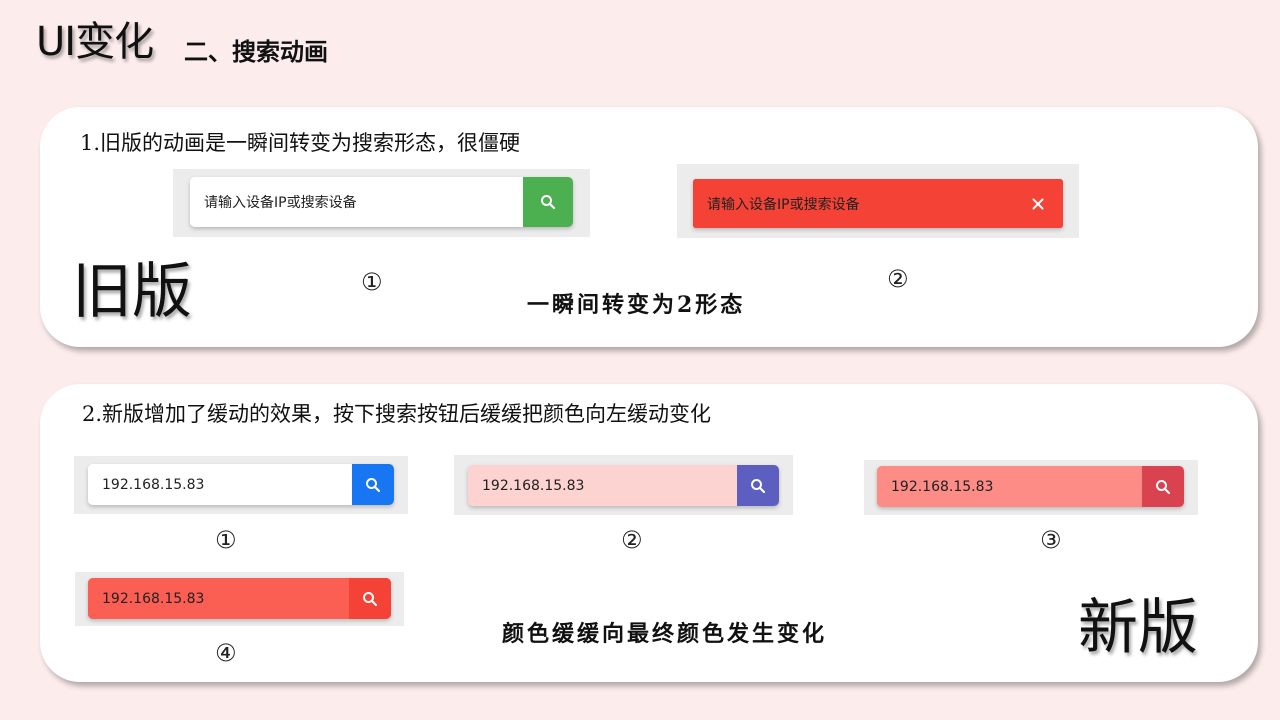 Image resolution: width=1280 pixels, height=720 pixels. Describe the element at coordinates (95, 42) in the screenshot. I see `page-title: UI变化` at that location.